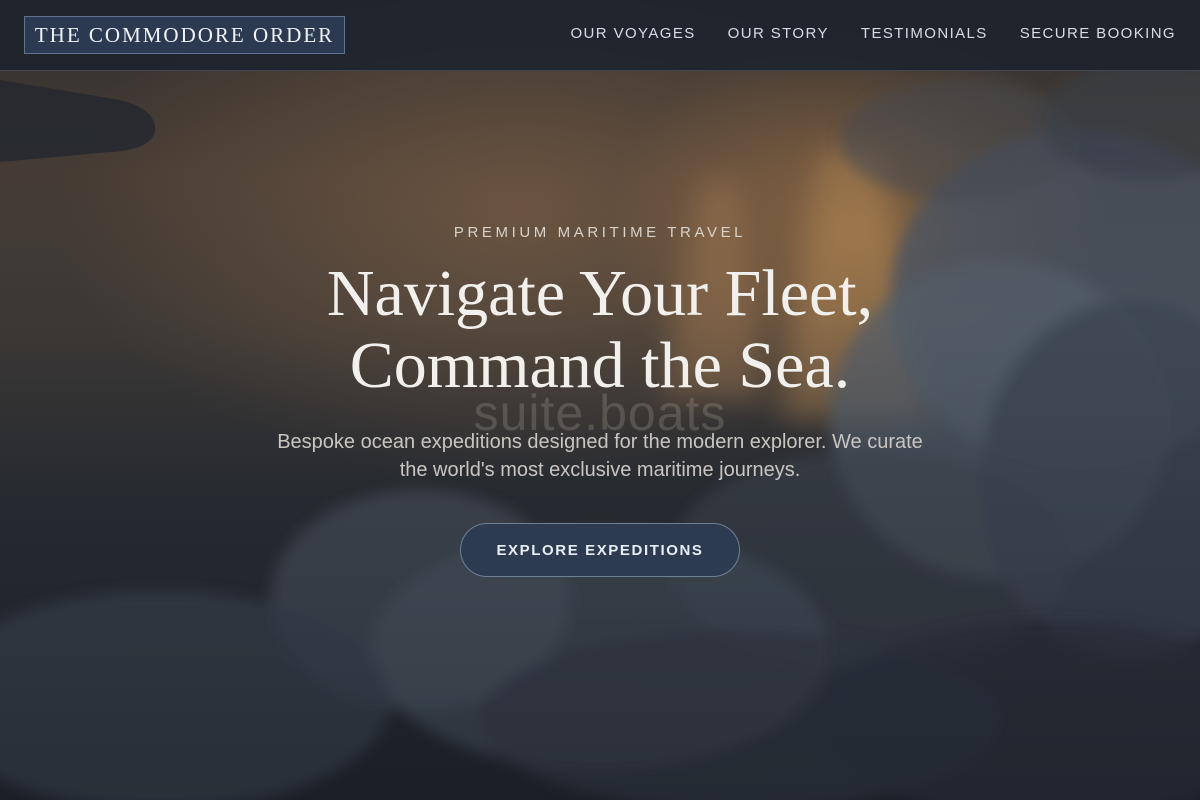 This screenshot has height=800, width=1200. Describe the element at coordinates (600, 232) in the screenshot. I see `hero-eyebrow: PREMIUM MARITIME TRAVEL` at that location.